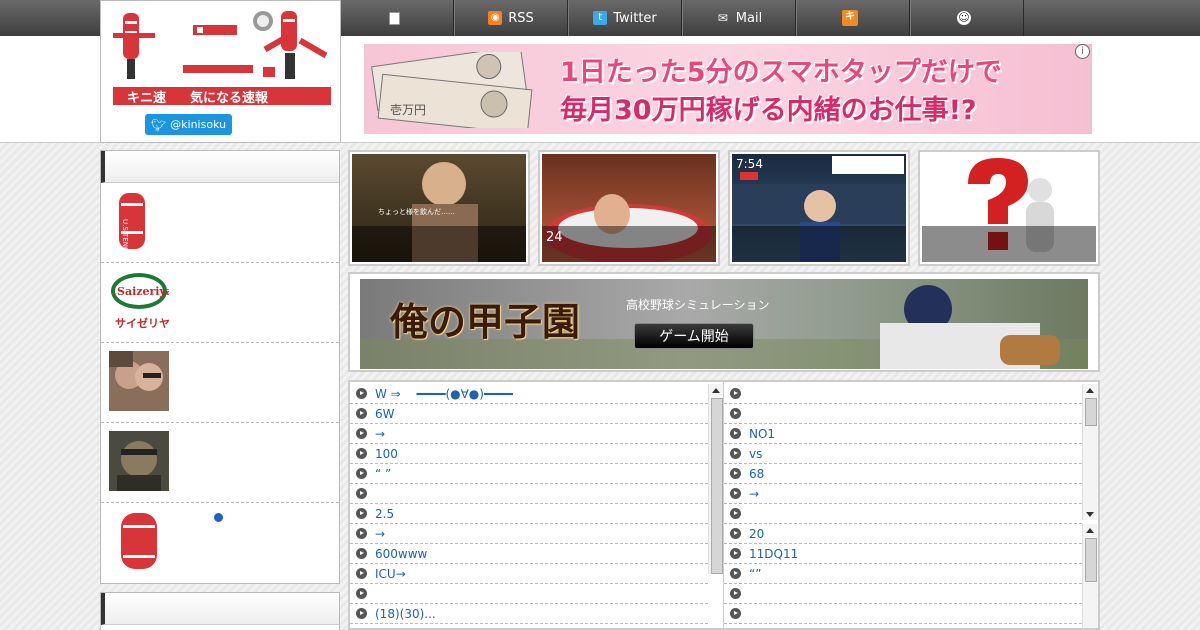 This screenshot has width=1200, height=630. Describe the element at coordinates (385, 414) in the screenshot. I see `list-item-link: 6W` at that location.